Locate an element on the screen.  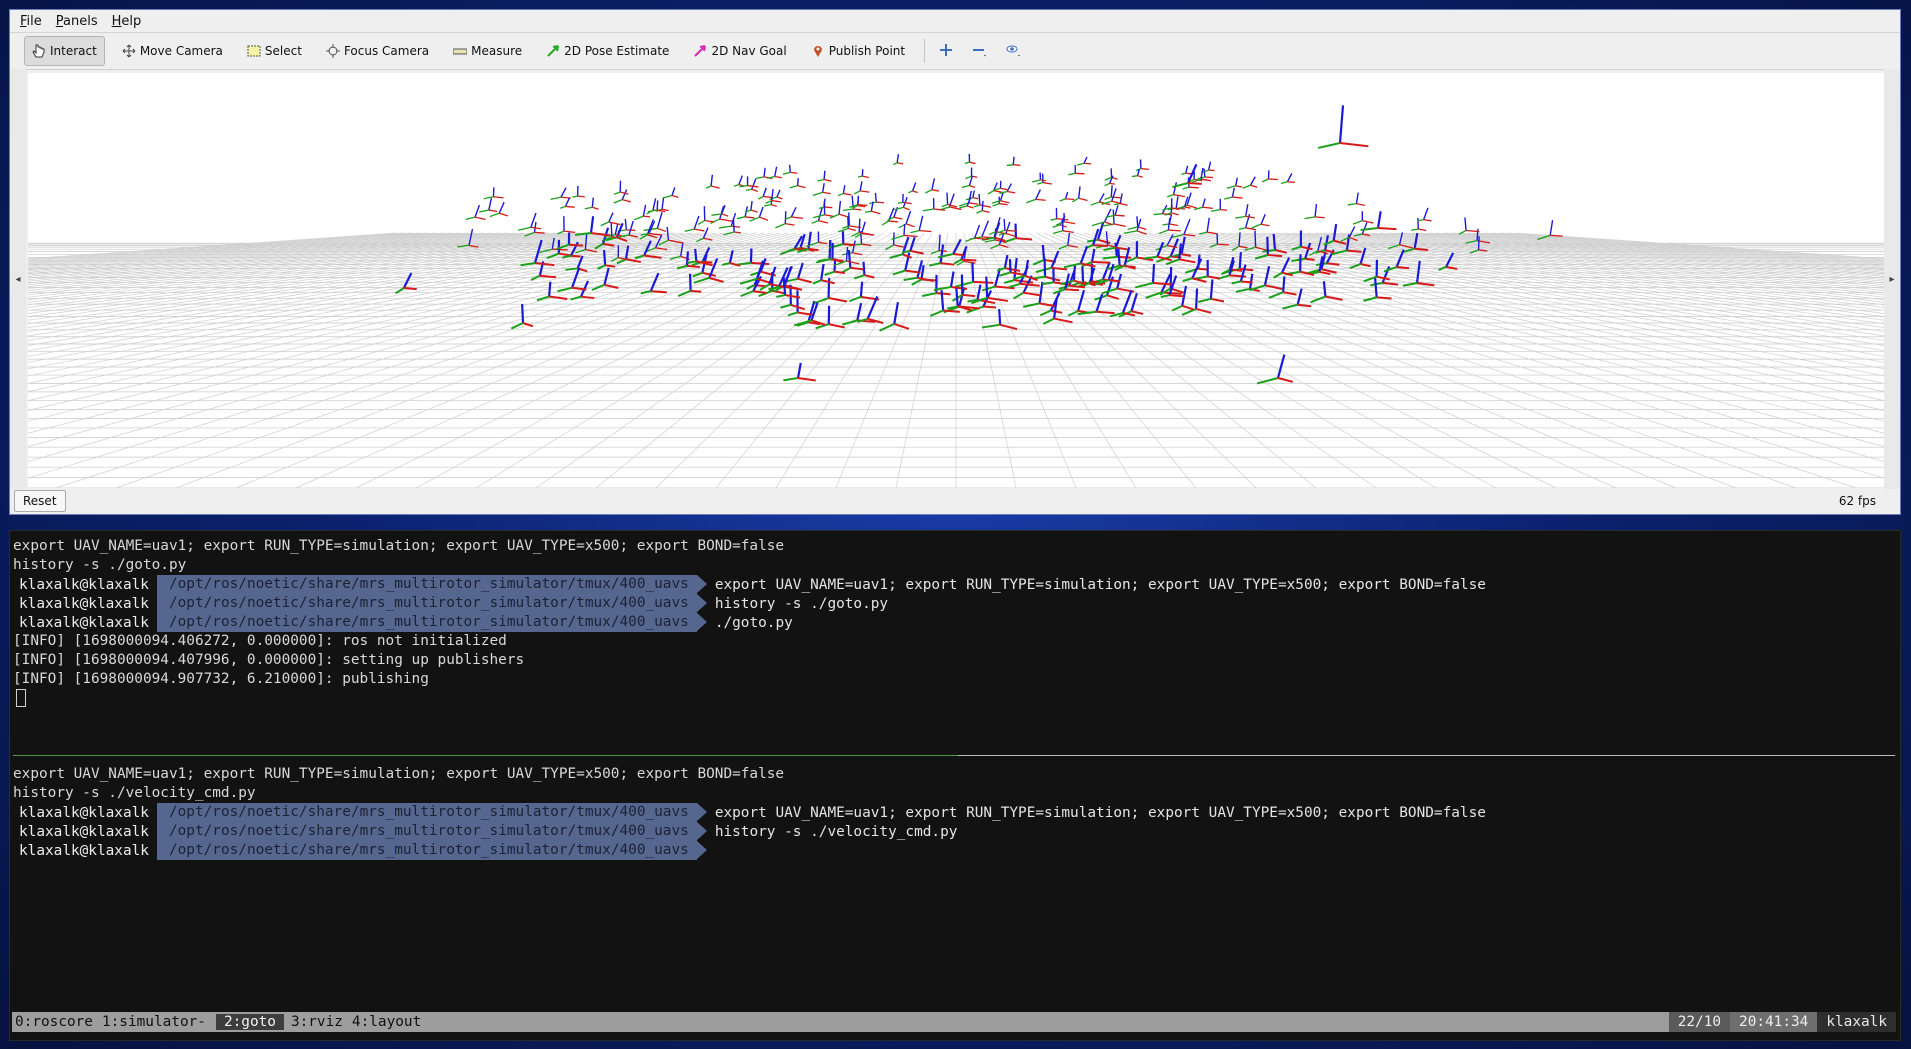
minus-icon is located at coordinates (980, 51).